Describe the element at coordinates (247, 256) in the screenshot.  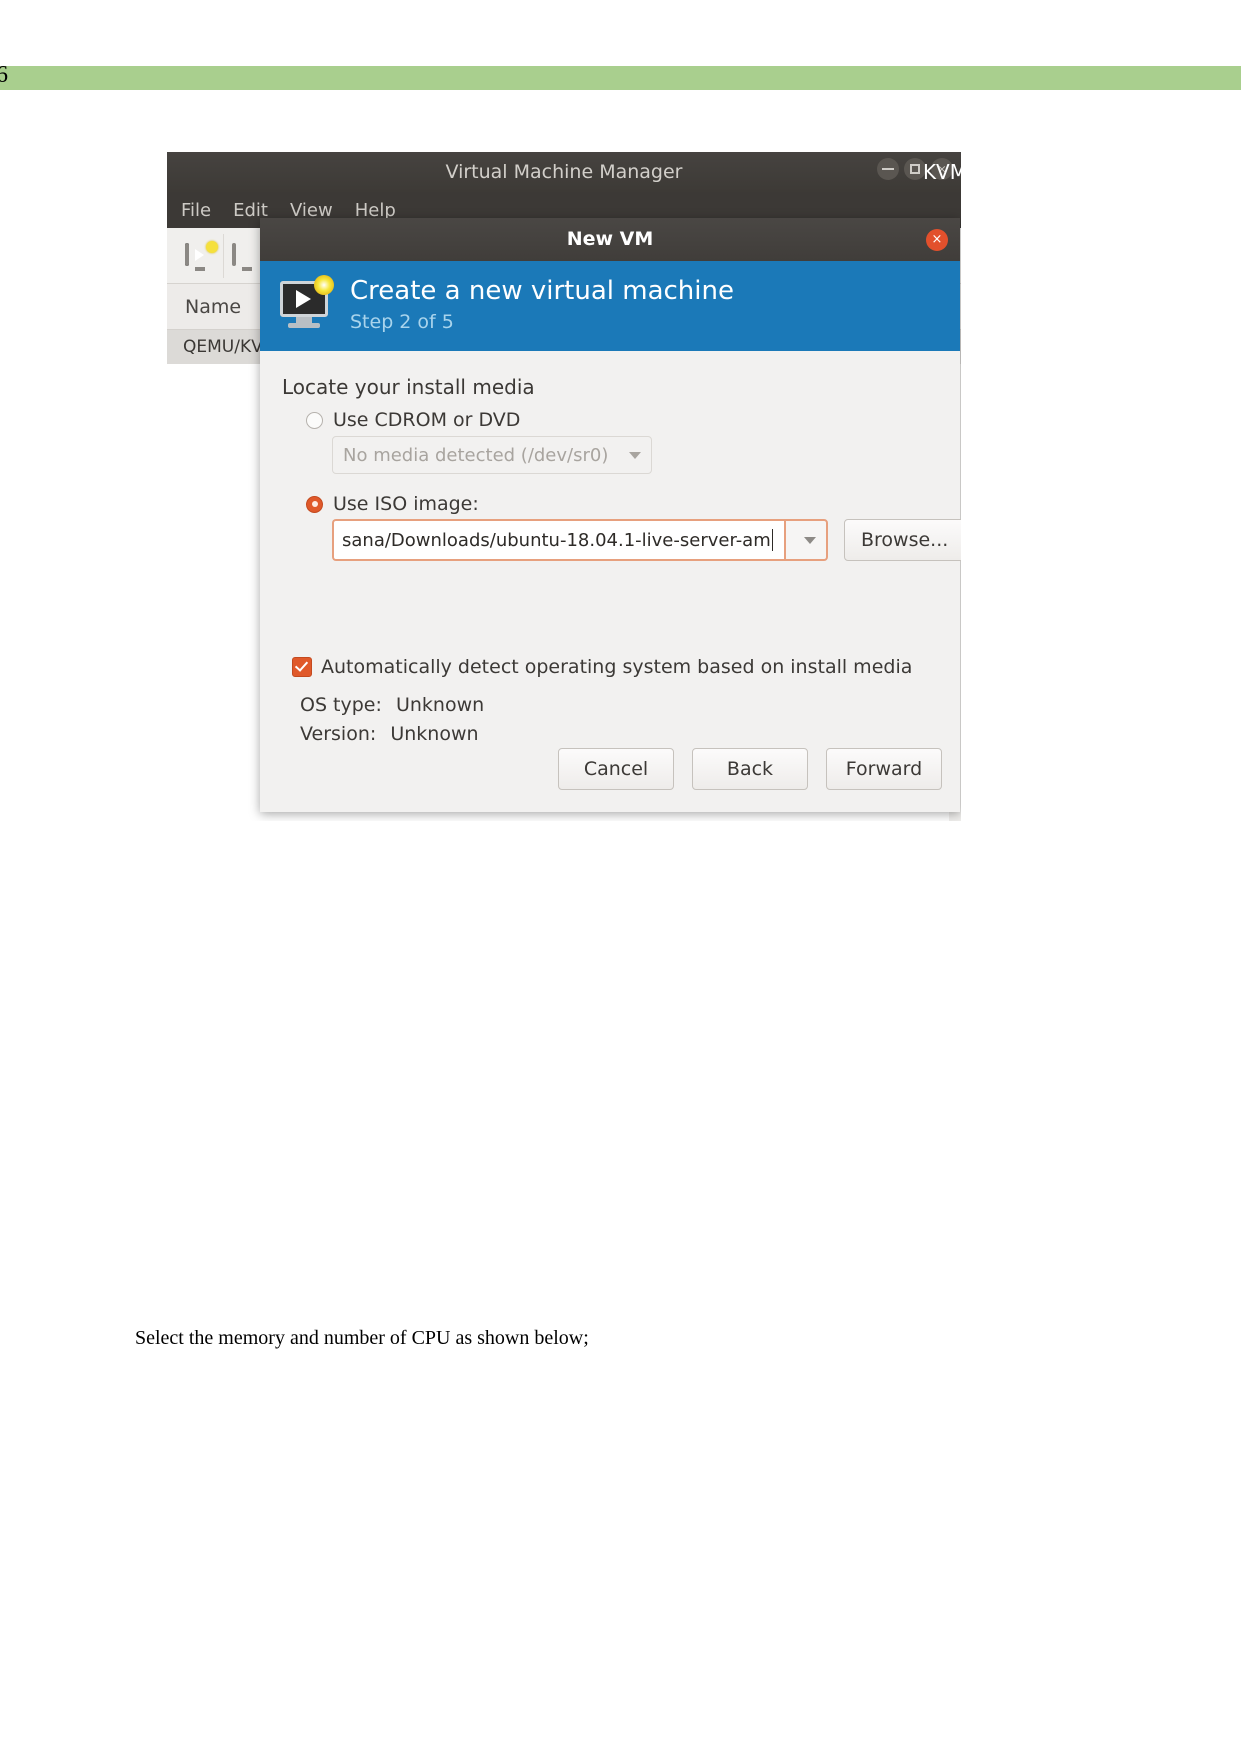
I see `open-vm-icon` at that location.